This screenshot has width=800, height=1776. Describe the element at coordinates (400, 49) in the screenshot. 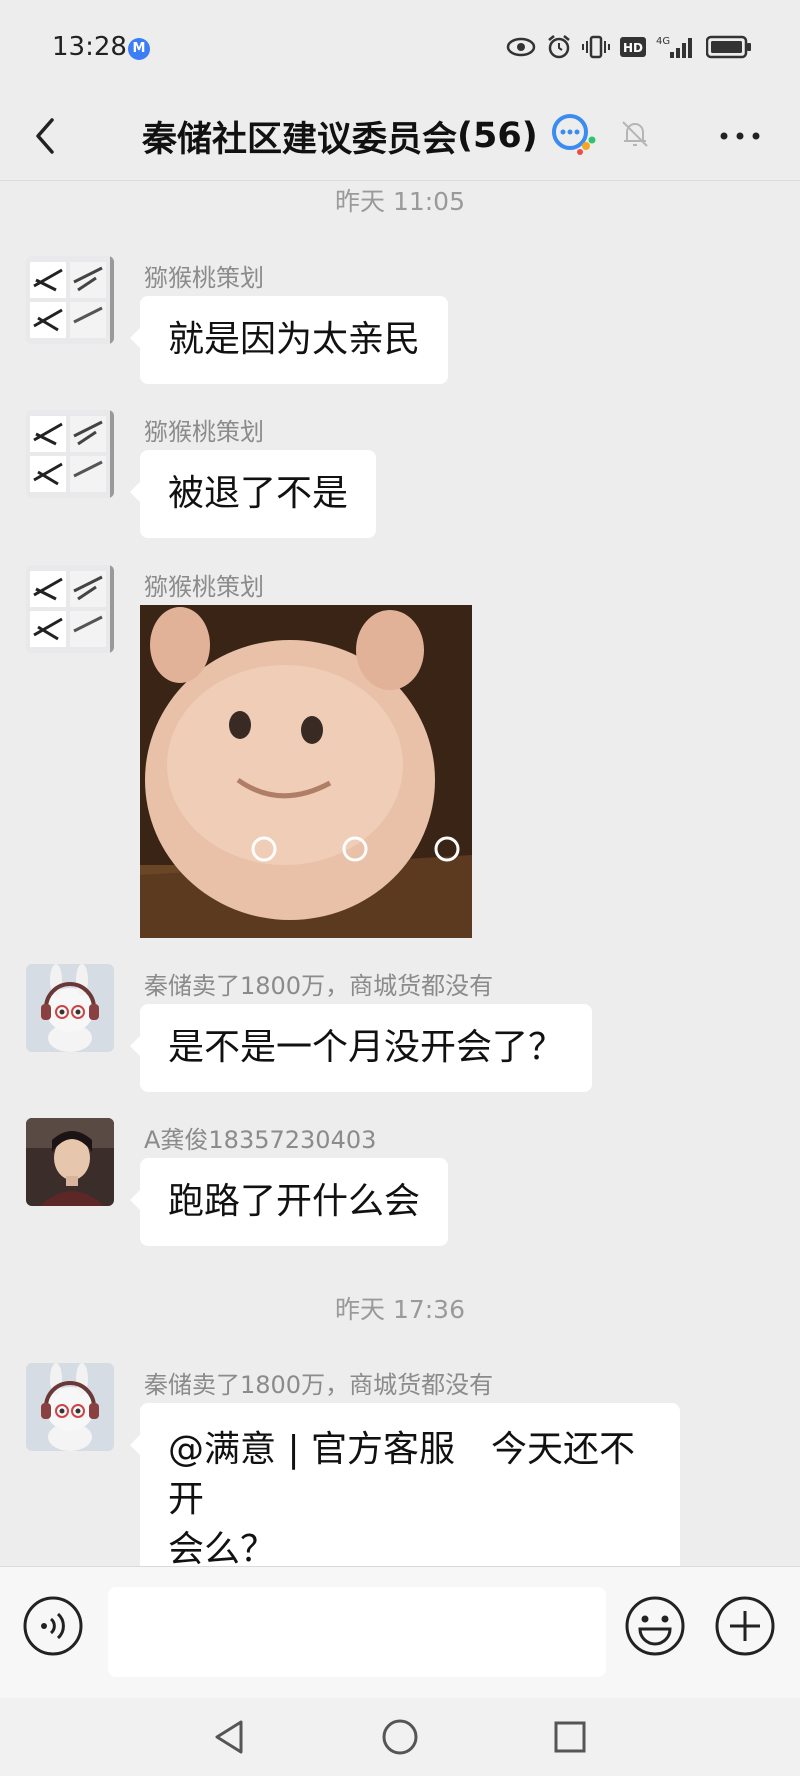

I see `status-bar: 13:28 M HD 4G` at that location.